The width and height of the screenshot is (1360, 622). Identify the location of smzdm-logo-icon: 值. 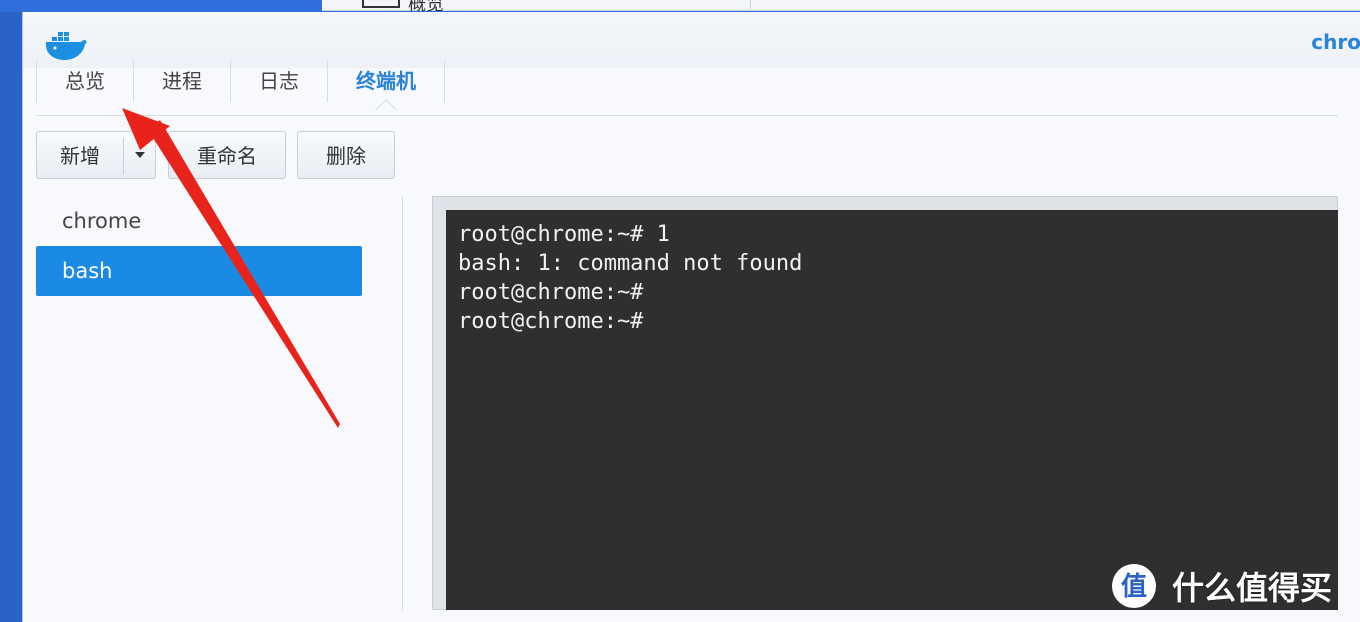
(1134, 586).